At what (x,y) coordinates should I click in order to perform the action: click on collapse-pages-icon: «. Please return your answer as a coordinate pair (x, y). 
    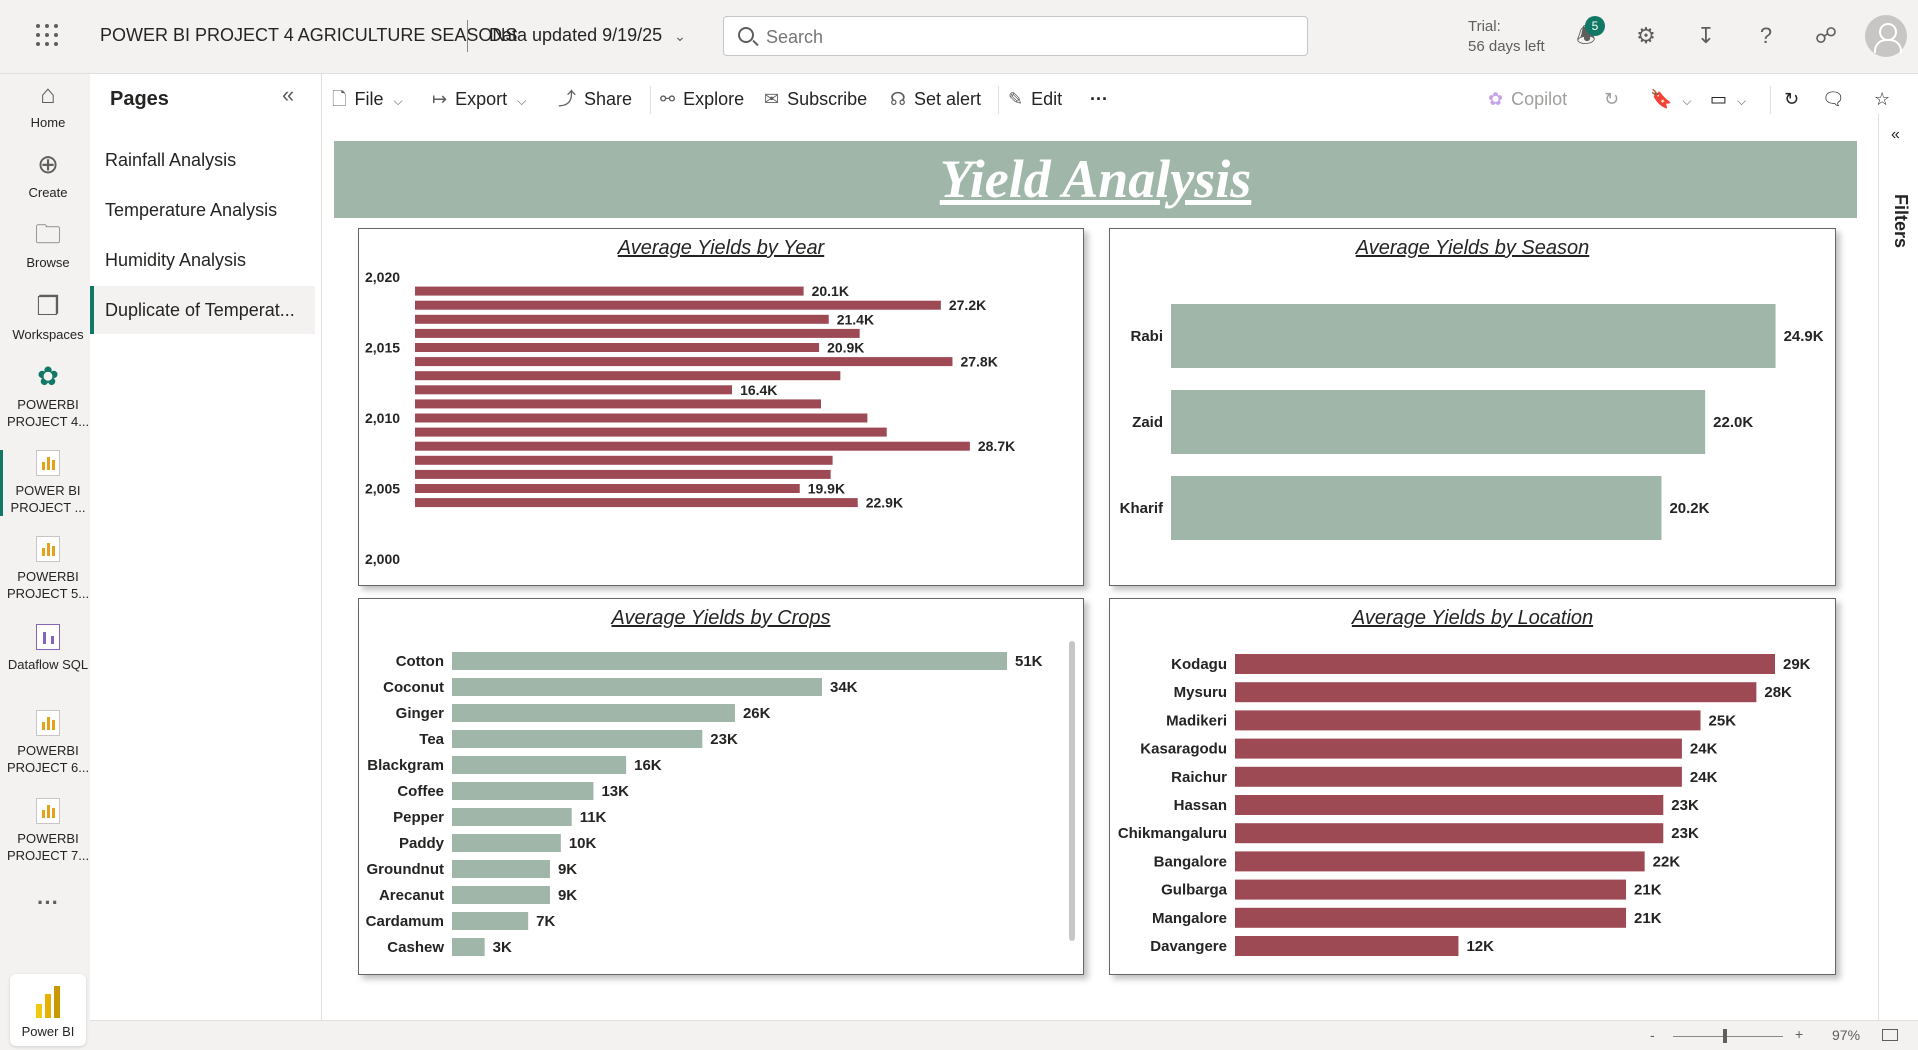
    Looking at the image, I should click on (288, 95).